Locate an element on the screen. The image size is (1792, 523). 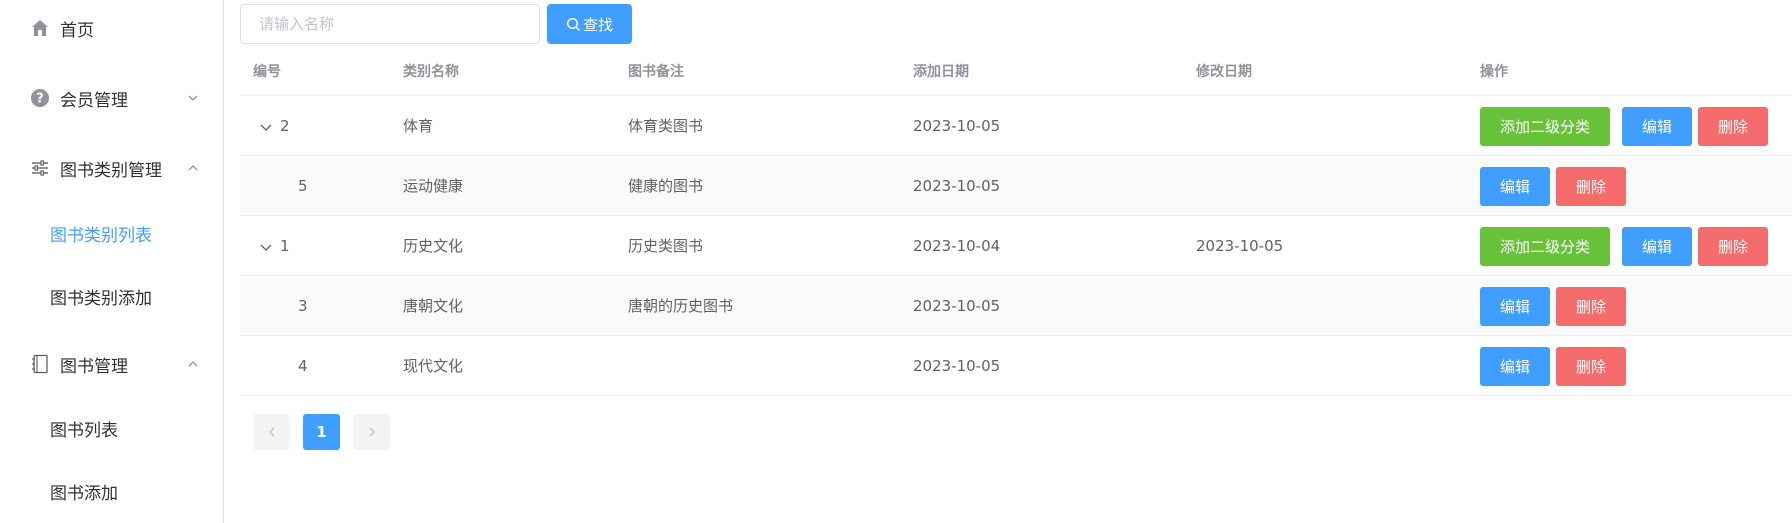
column-header: 类别名称 is located at coordinates (431, 72).